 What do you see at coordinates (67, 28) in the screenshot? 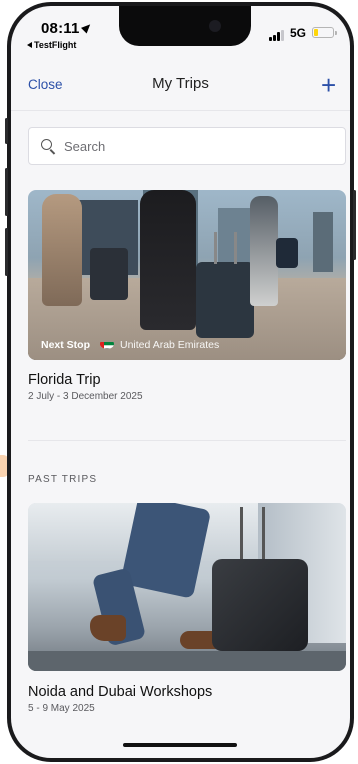
I see `status-time: 08:11` at bounding box center [67, 28].